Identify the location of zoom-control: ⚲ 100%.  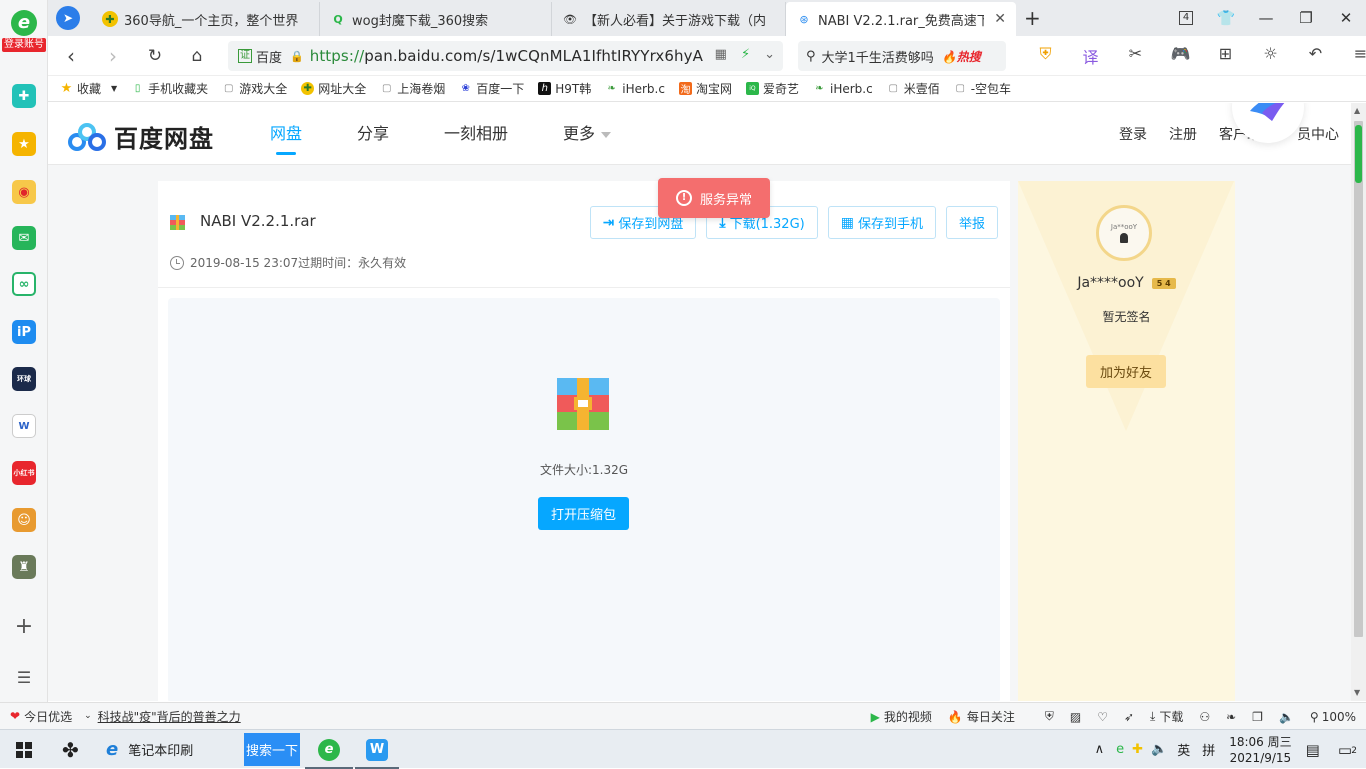
(1333, 717).